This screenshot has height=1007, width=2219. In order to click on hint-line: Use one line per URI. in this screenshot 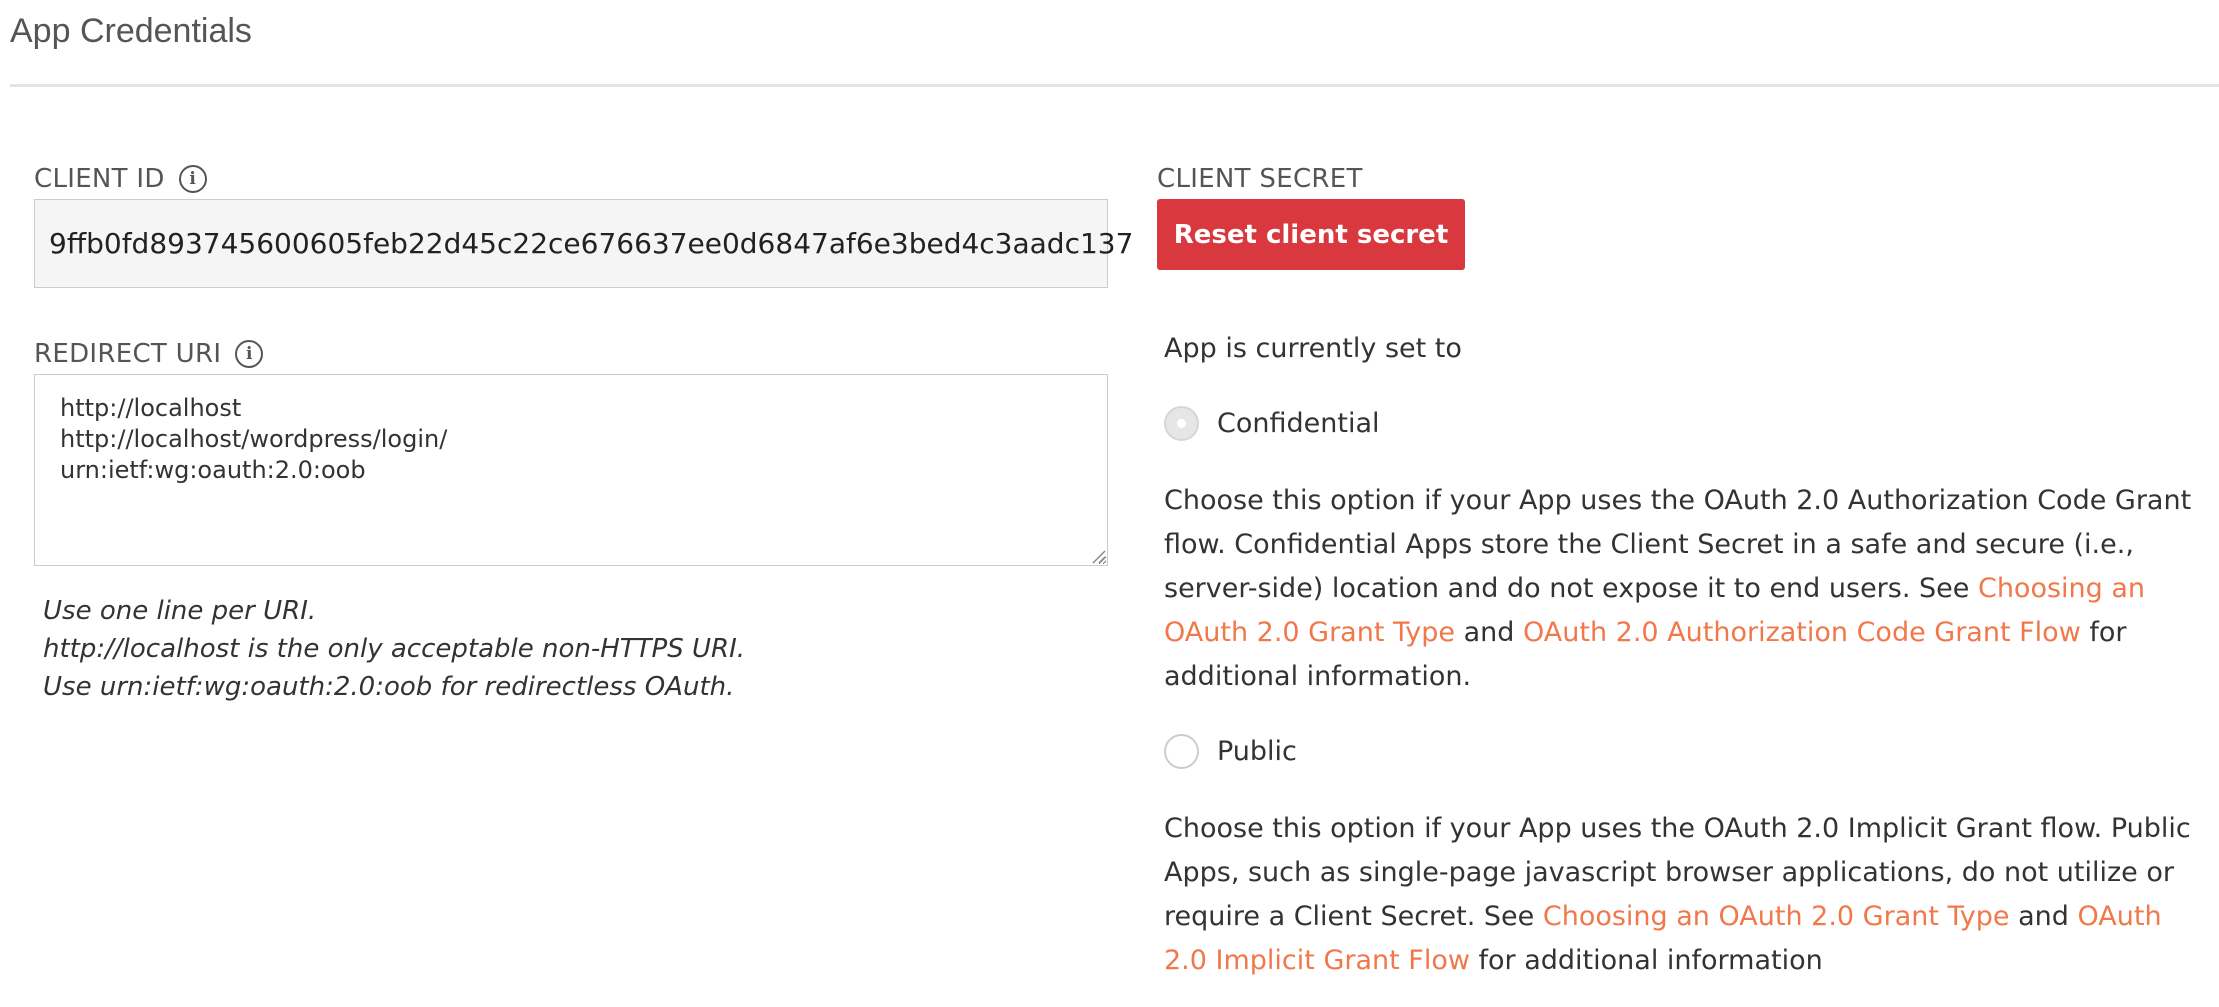, I will do `click(180, 611)`.